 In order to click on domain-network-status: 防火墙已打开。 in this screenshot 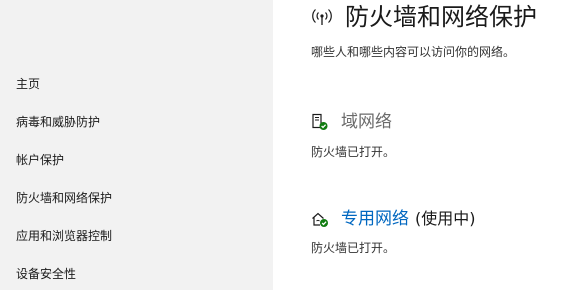, I will do `click(353, 152)`.